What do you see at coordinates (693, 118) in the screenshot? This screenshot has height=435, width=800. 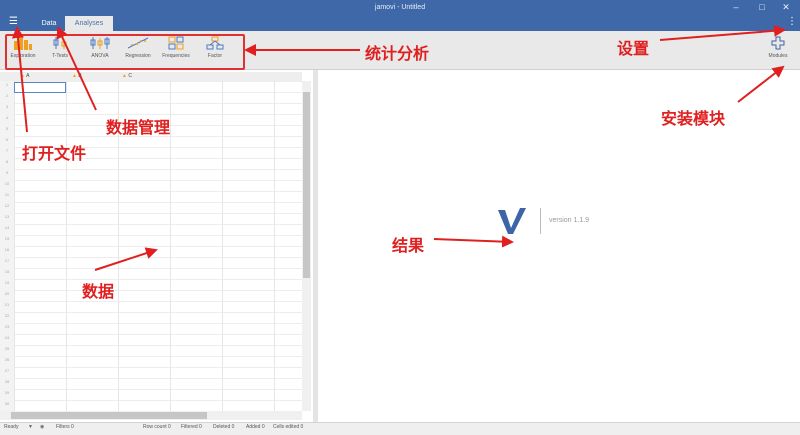 I see `annotation-install-modules: 安装模块` at bounding box center [693, 118].